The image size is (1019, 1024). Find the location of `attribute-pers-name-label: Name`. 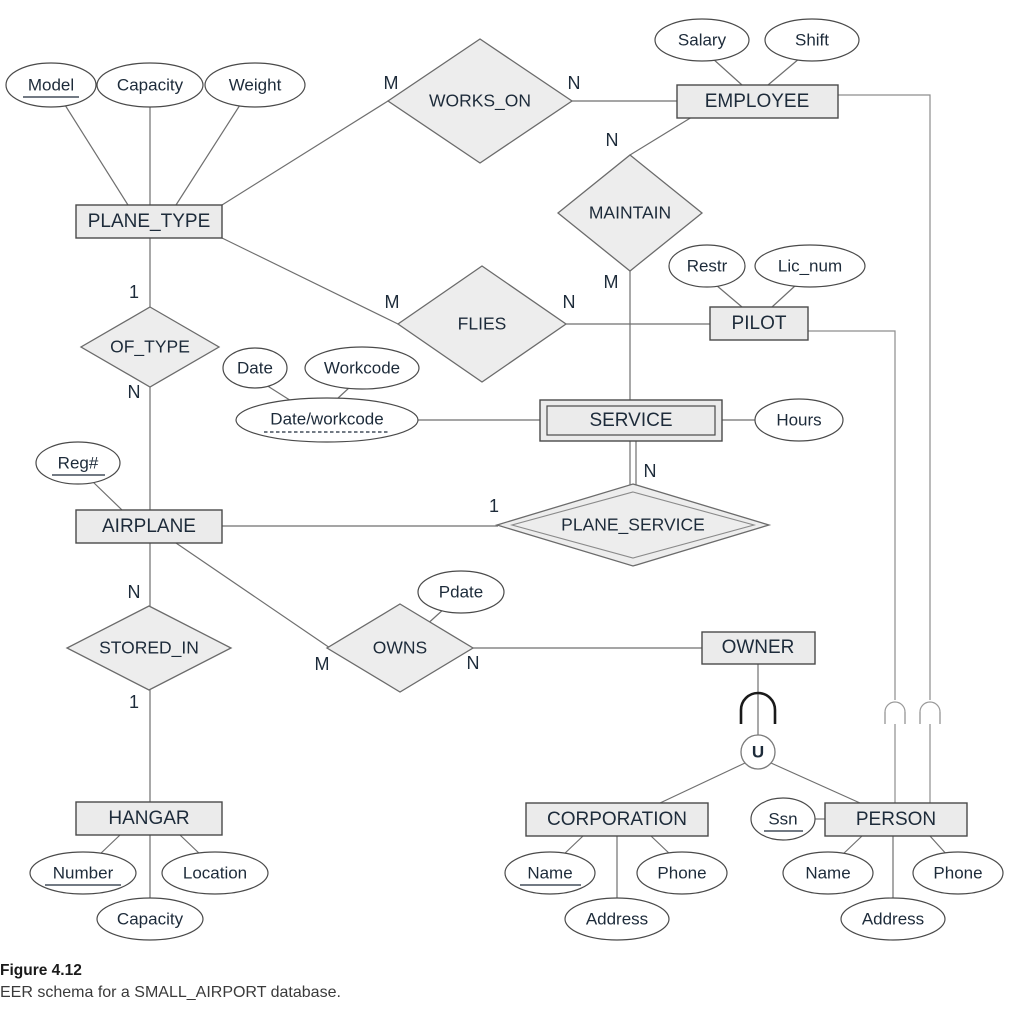

attribute-pers-name-label: Name is located at coordinates (827, 872).